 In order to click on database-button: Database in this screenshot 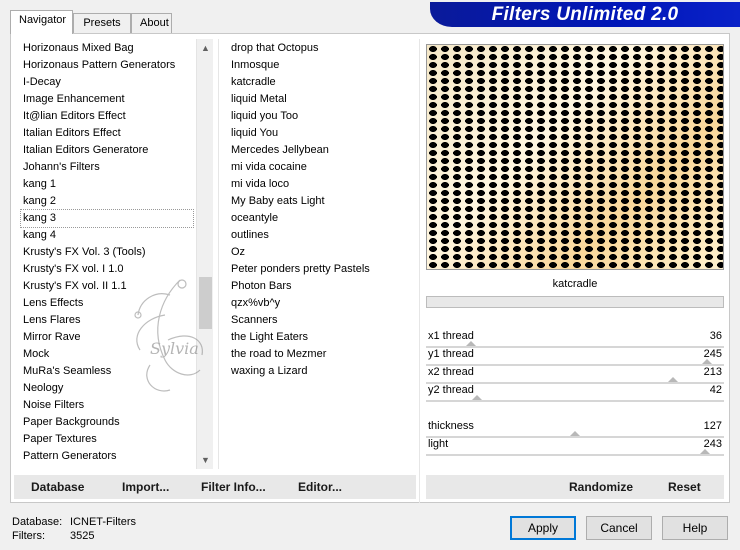, I will do `click(57, 487)`.